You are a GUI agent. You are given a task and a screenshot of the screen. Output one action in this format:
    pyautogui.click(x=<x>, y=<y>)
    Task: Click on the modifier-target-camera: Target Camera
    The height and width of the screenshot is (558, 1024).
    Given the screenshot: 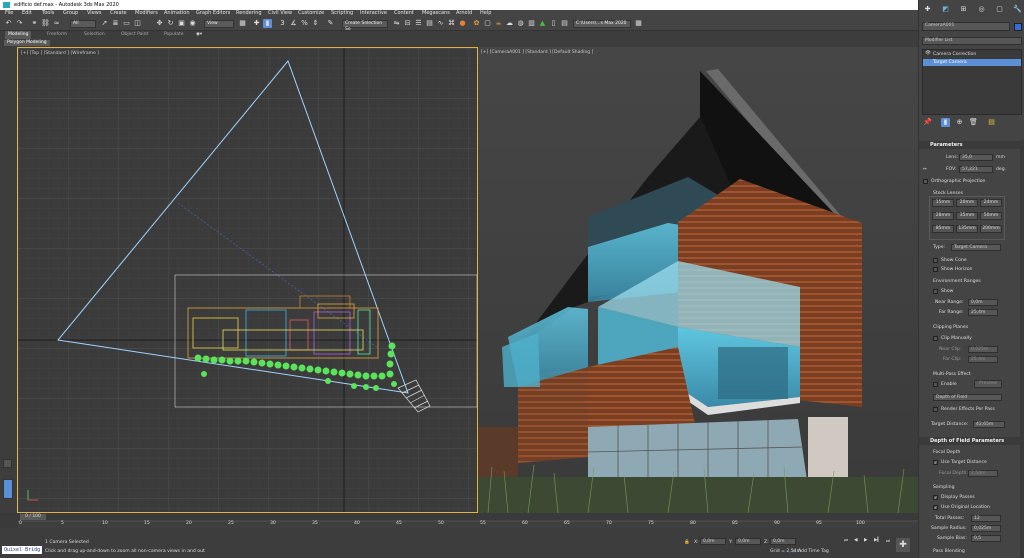 What is the action you would take?
    pyautogui.click(x=972, y=62)
    